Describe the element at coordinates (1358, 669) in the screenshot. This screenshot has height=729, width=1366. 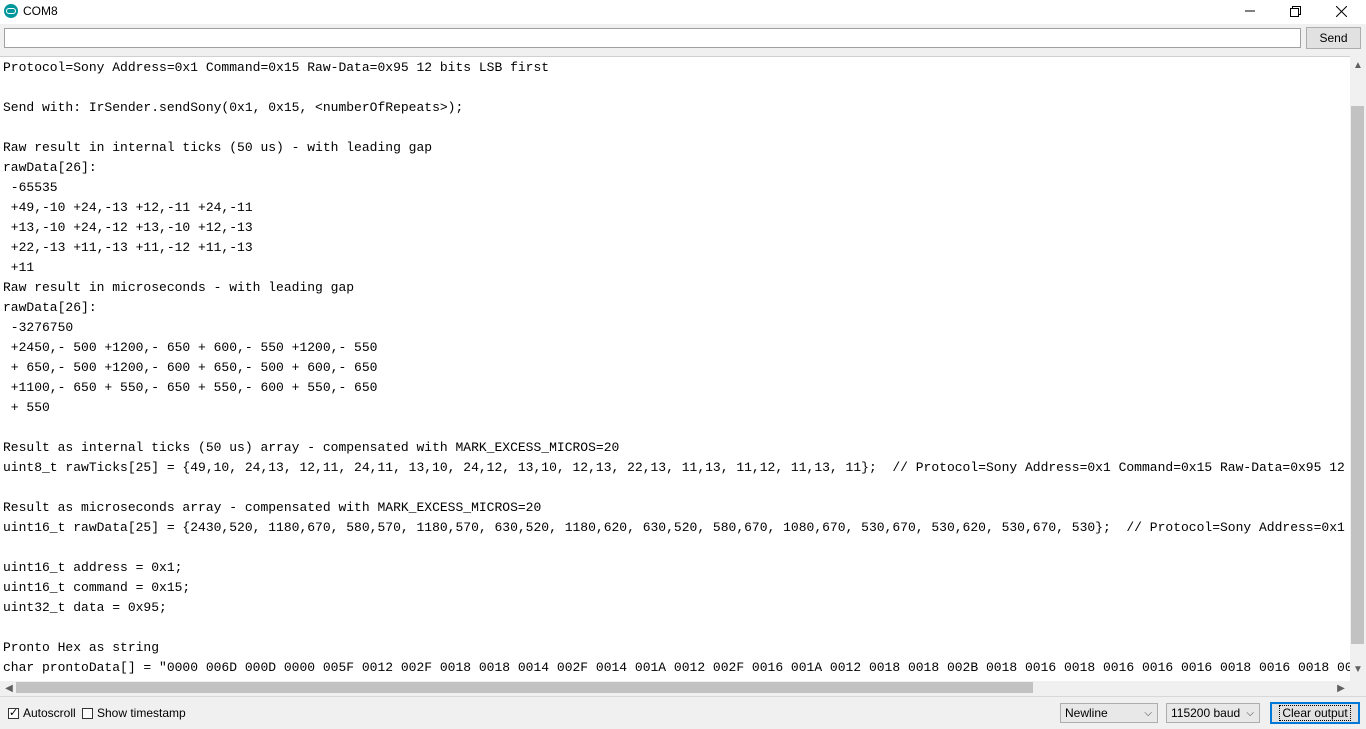
I see `scroll-down-icon: ▼` at that location.